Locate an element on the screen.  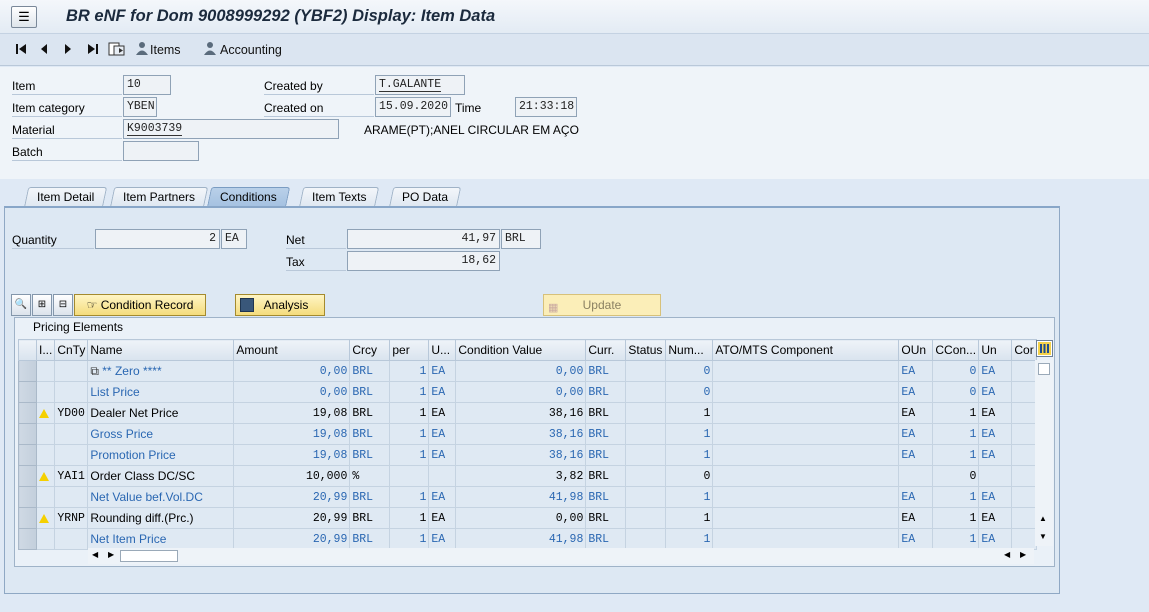
table-row: Net Item Price 20,99 BRL 1 EA 41,98 BRL 1 EA 1 EA is located at coordinates (527, 539).